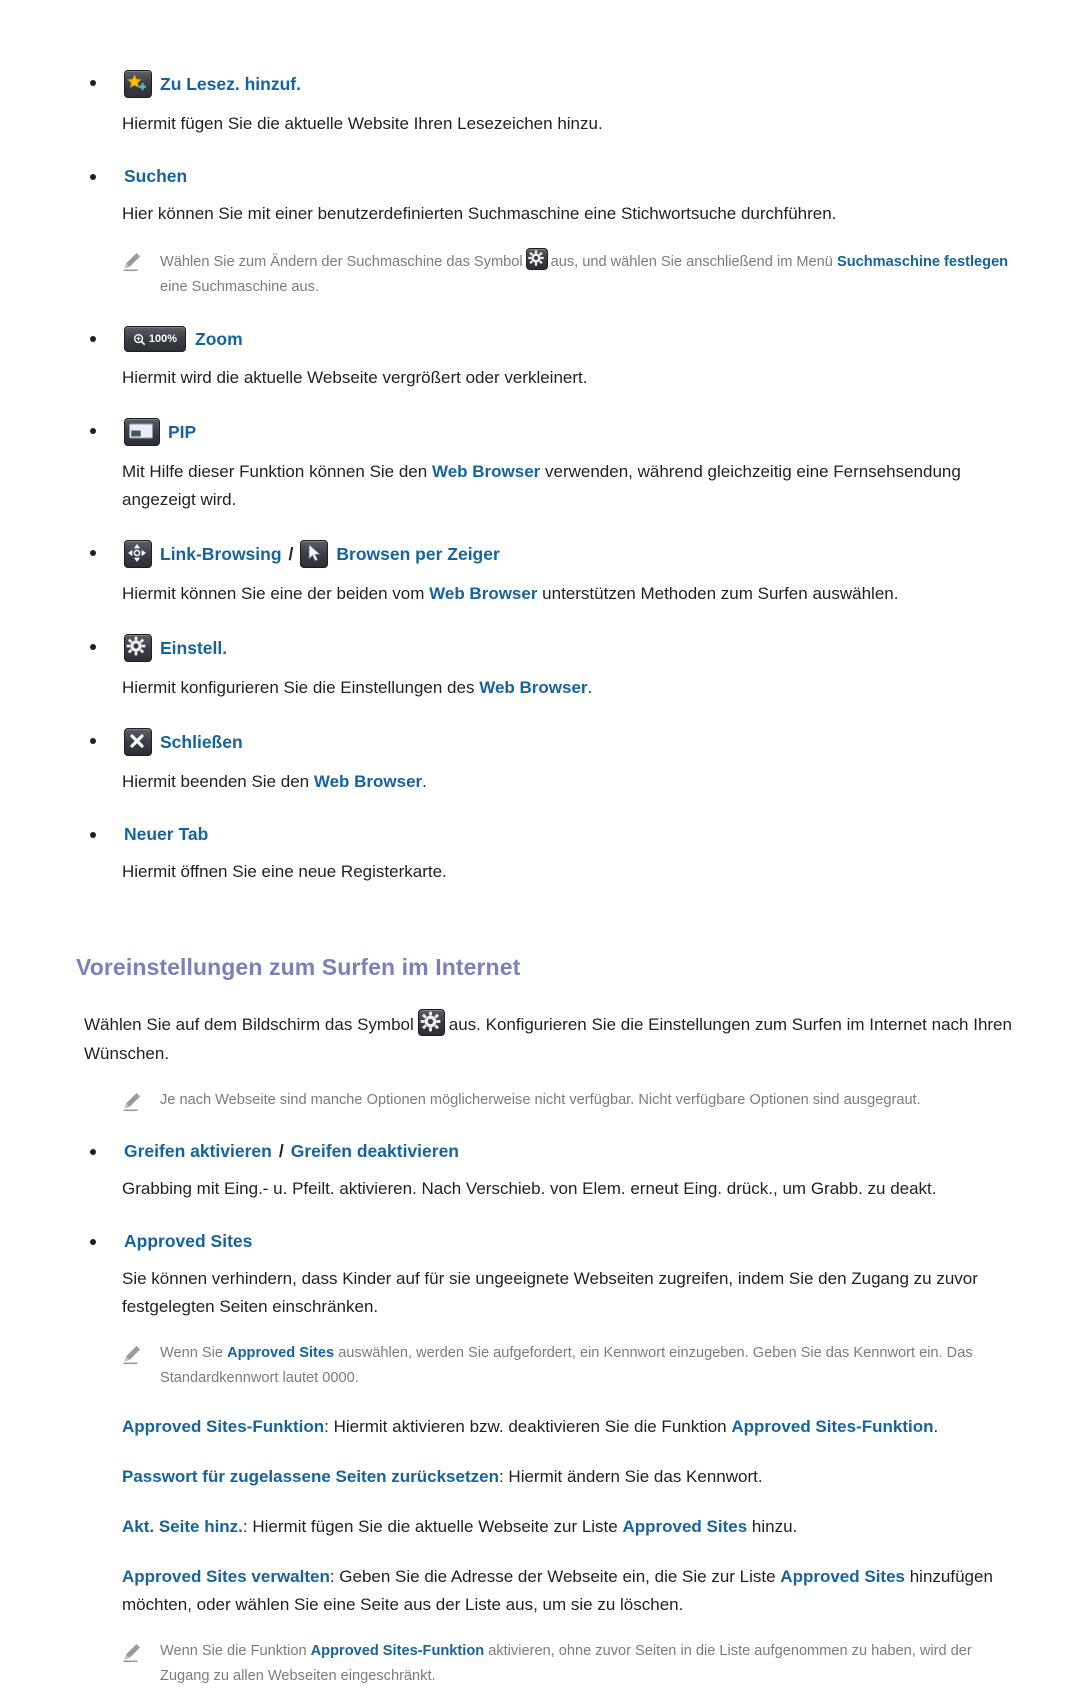 The height and width of the screenshot is (1689, 1080). Describe the element at coordinates (298, 967) in the screenshot. I see `section-heading: Voreinstellungen zum Surfen im Internet` at that location.